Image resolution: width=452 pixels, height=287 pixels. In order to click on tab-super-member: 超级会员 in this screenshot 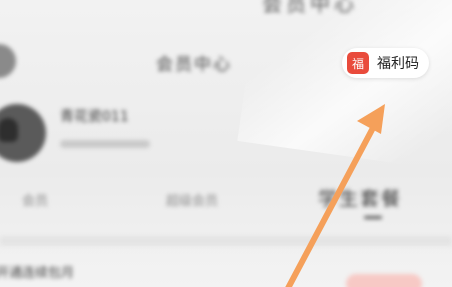, I will do `click(192, 199)`.